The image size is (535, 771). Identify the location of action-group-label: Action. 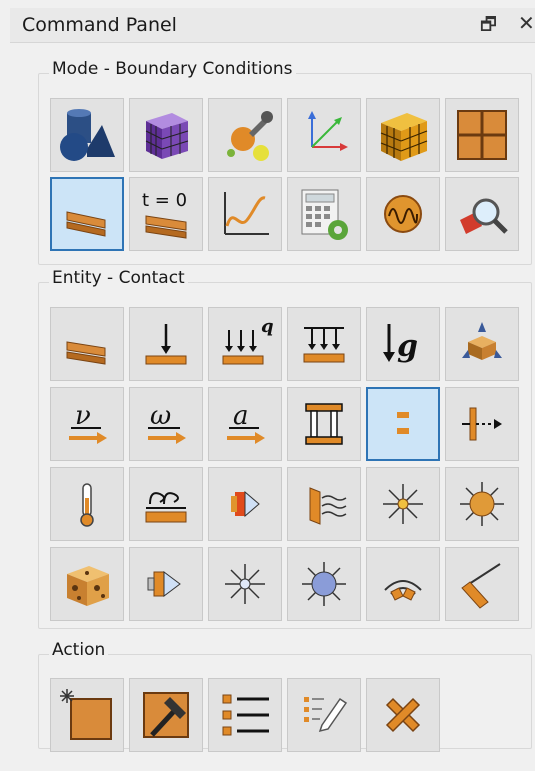
(79, 650).